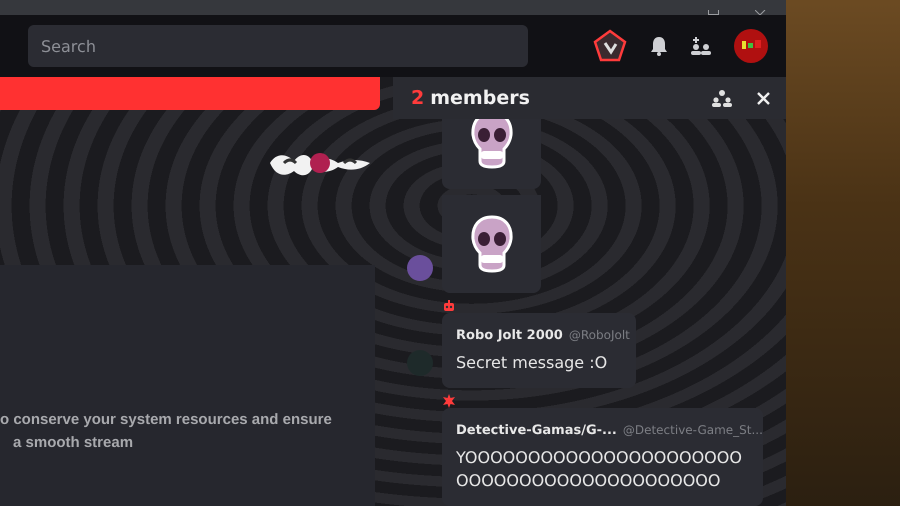 The width and height of the screenshot is (900, 506). I want to click on bell-icon, so click(659, 46).